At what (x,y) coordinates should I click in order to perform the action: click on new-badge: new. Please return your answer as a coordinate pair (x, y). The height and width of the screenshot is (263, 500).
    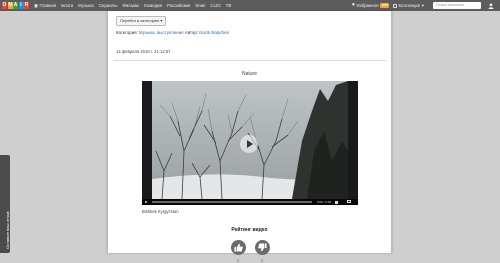
    Looking at the image, I should click on (385, 5).